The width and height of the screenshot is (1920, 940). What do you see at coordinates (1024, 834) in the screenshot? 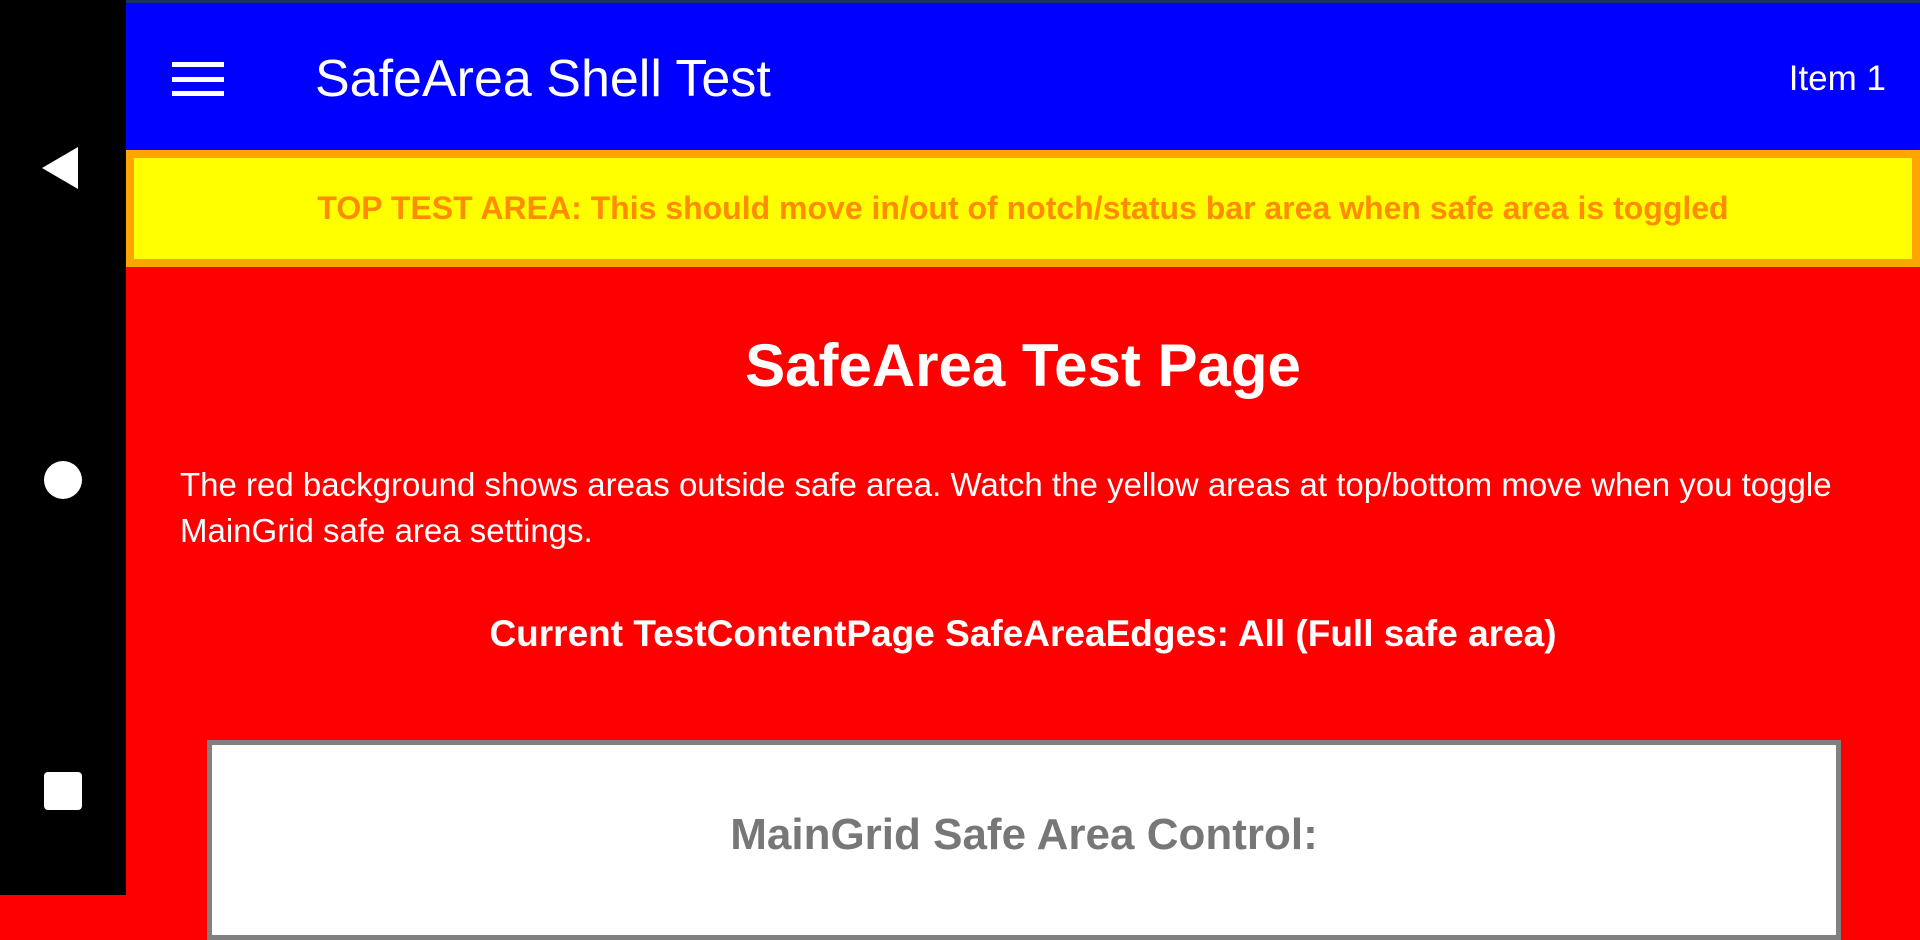
I see `control-panel-title: MainGrid Safe Area Control:` at bounding box center [1024, 834].